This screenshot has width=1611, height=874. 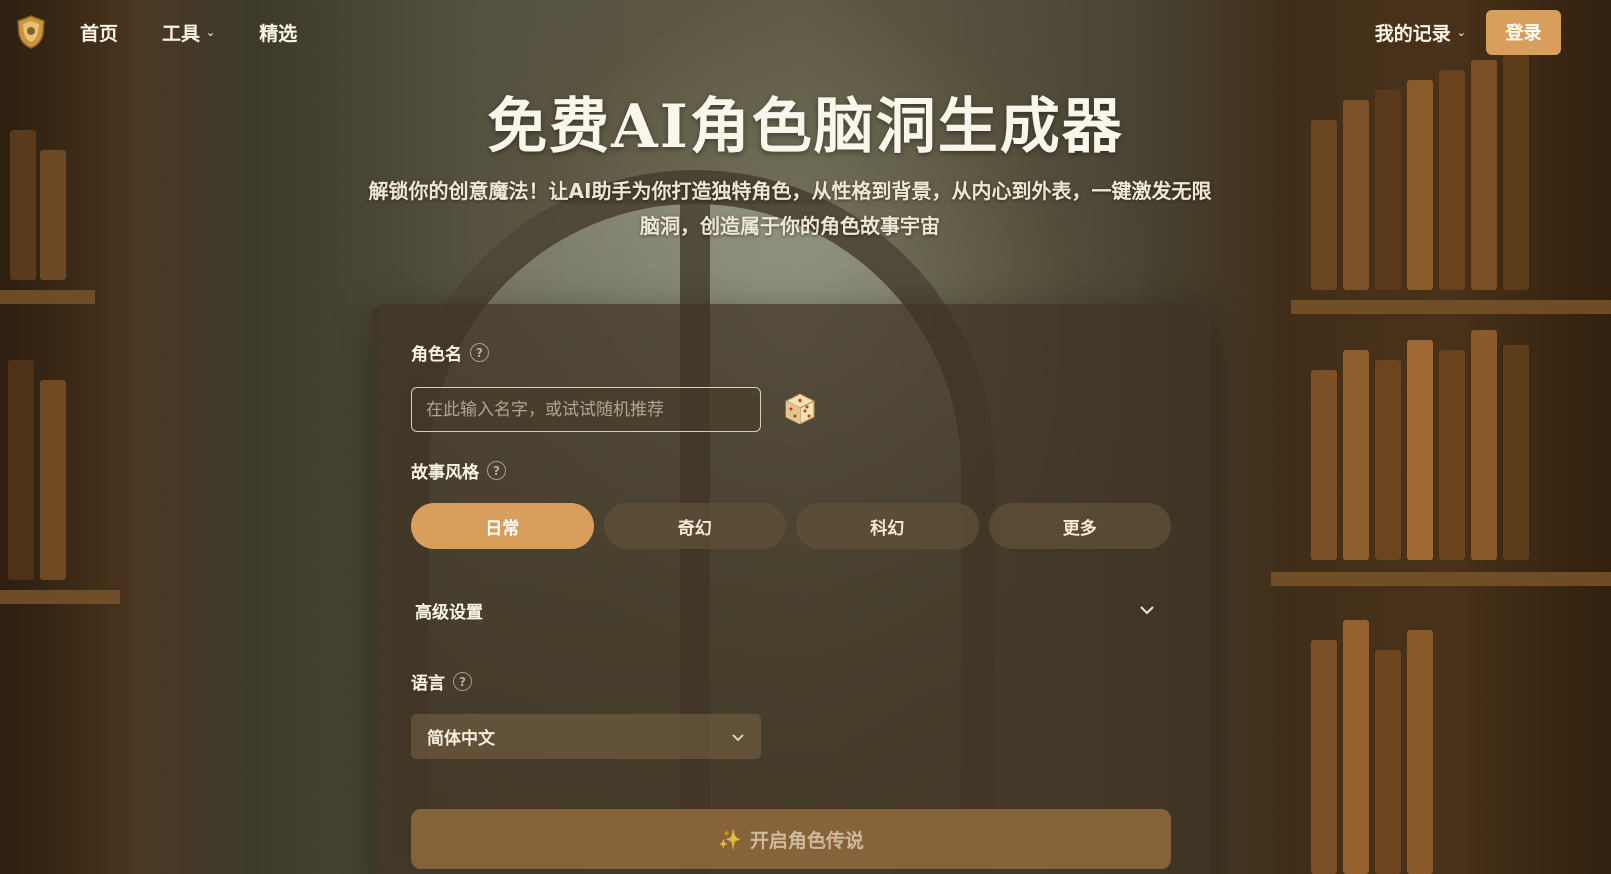 What do you see at coordinates (785, 610) in the screenshot?
I see `advanced-settings-toggle: 高级设置` at bounding box center [785, 610].